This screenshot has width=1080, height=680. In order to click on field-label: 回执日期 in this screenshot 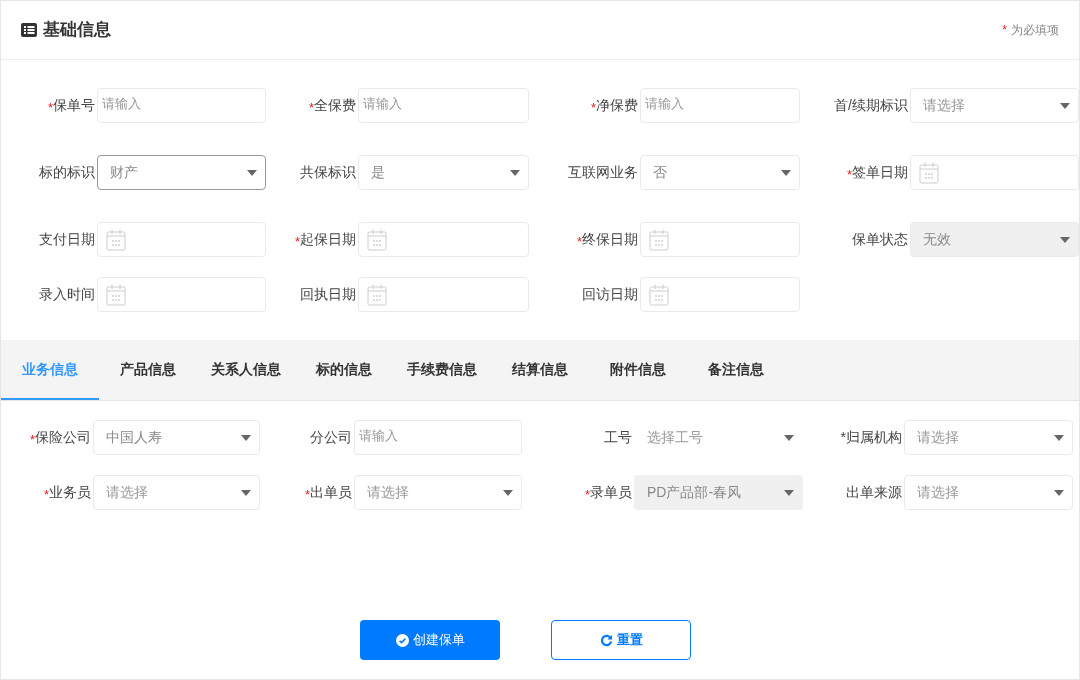, I will do `click(328, 294)`.